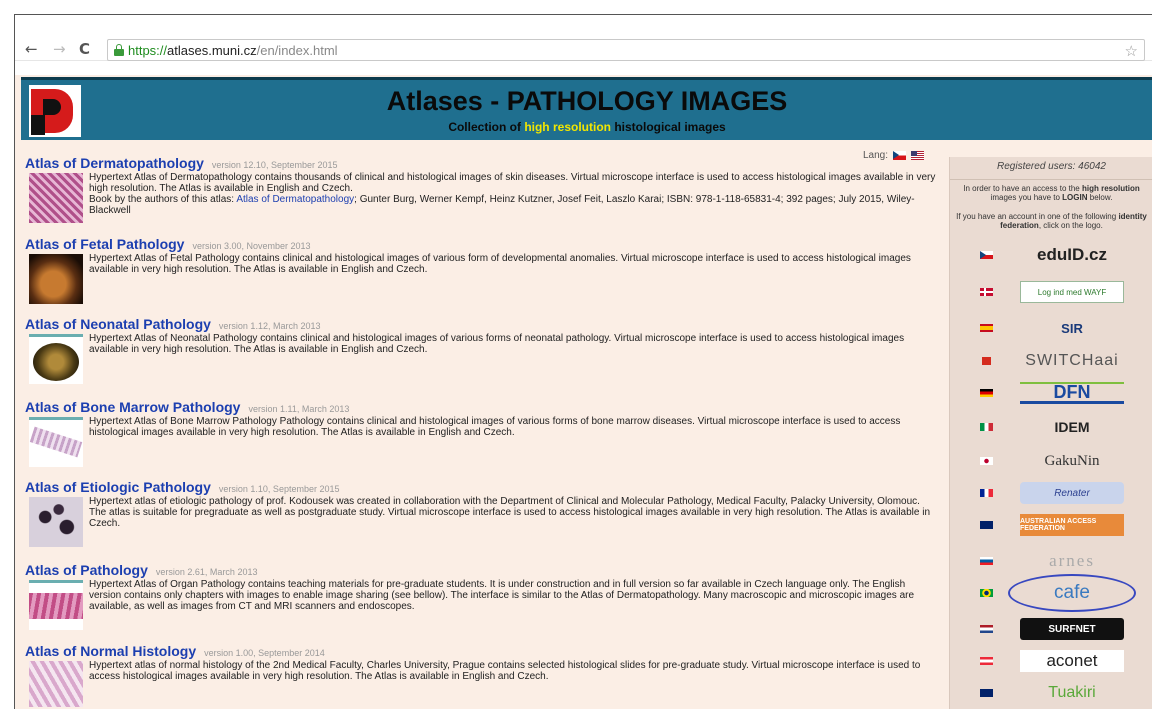 The height and width of the screenshot is (709, 1152). I want to click on book-link: Atlas of Dermatopathology, so click(295, 199).